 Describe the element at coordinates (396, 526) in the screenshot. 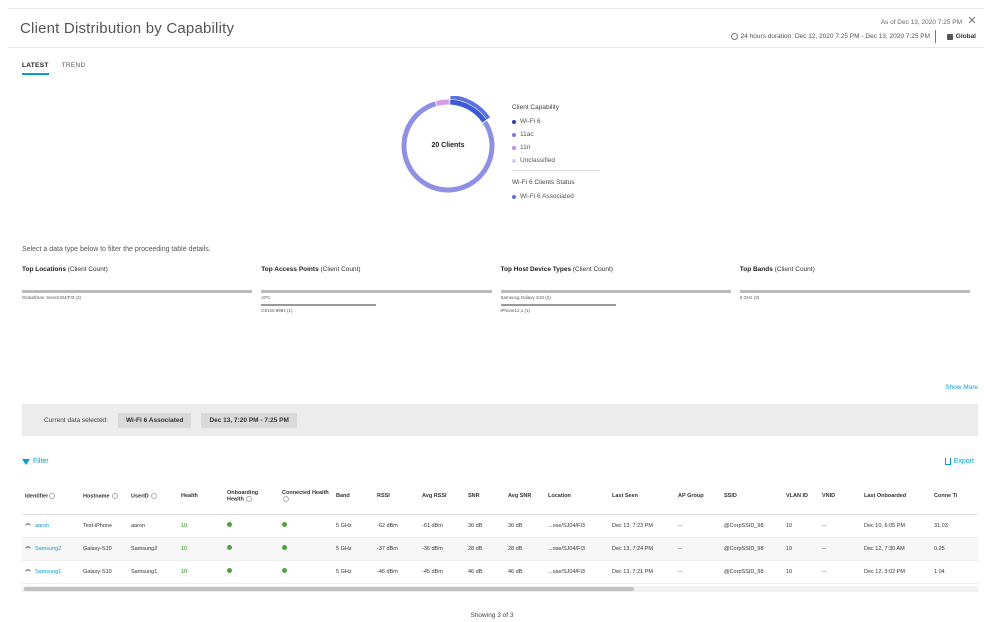

I see `table-cell: -62 dBm` at that location.